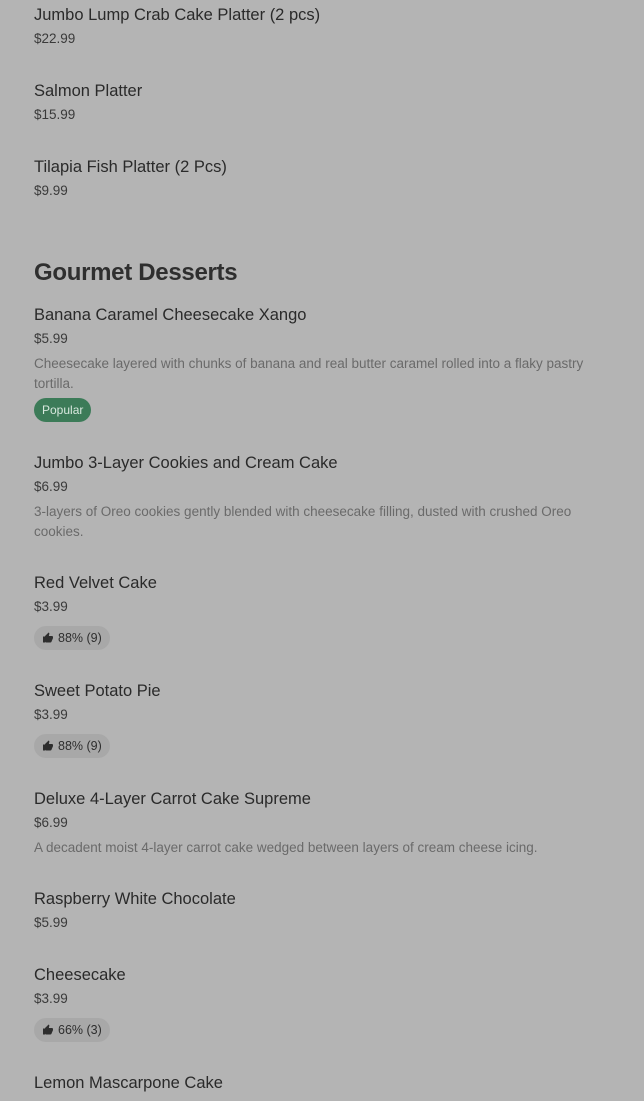 This screenshot has width=644, height=1101. I want to click on item-name: Jumbo Lump Crab Cake Platter (2 pcs), so click(177, 15).